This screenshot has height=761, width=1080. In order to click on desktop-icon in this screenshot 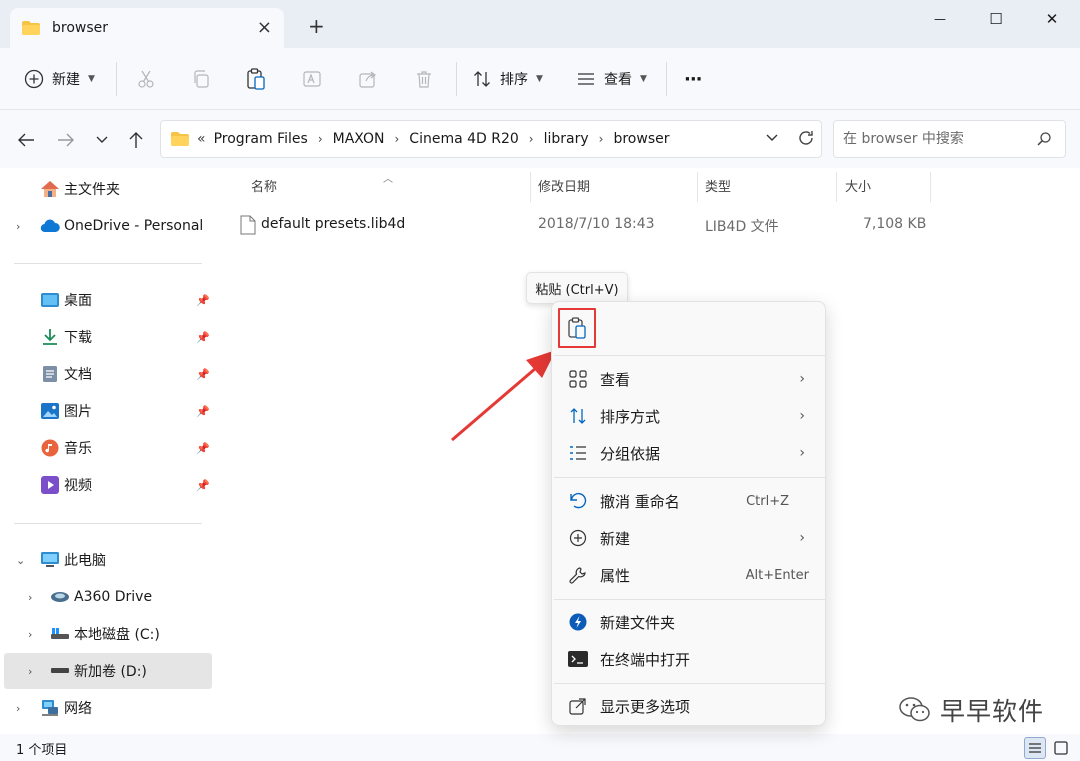, I will do `click(50, 300)`.